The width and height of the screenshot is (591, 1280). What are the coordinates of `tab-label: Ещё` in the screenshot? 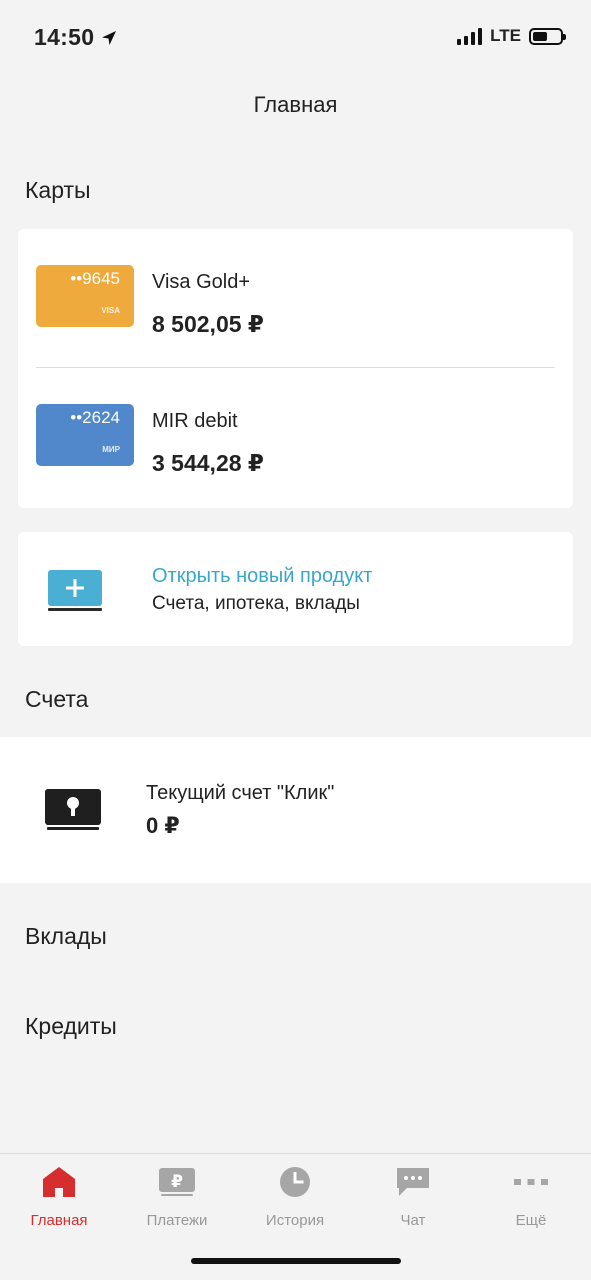 It's located at (531, 1220).